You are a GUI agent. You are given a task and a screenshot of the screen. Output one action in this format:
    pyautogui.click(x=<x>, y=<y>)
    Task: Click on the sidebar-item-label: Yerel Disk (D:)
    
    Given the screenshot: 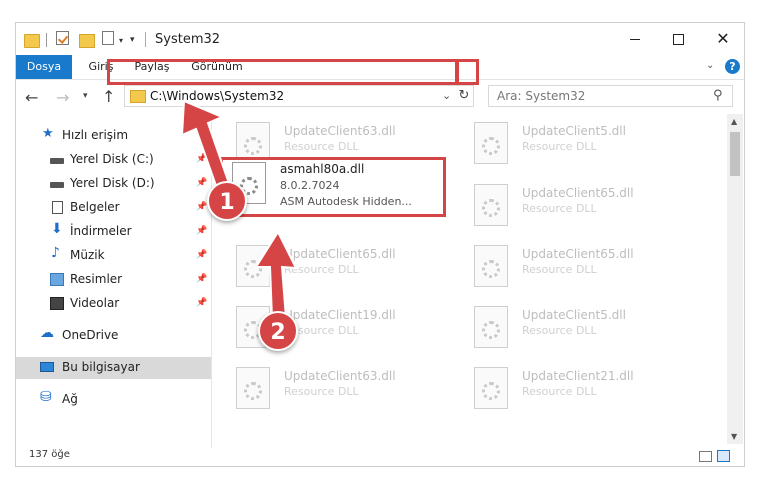 What is the action you would take?
    pyautogui.click(x=112, y=183)
    